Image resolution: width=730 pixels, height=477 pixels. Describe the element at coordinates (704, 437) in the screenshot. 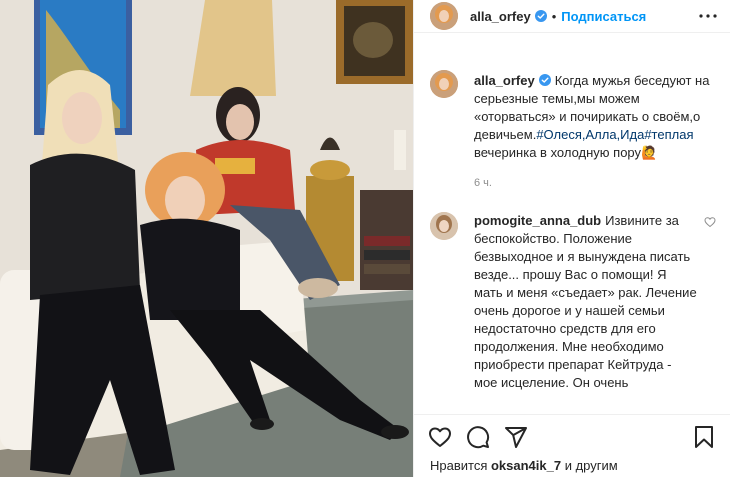

I see `bookmark-icon` at that location.